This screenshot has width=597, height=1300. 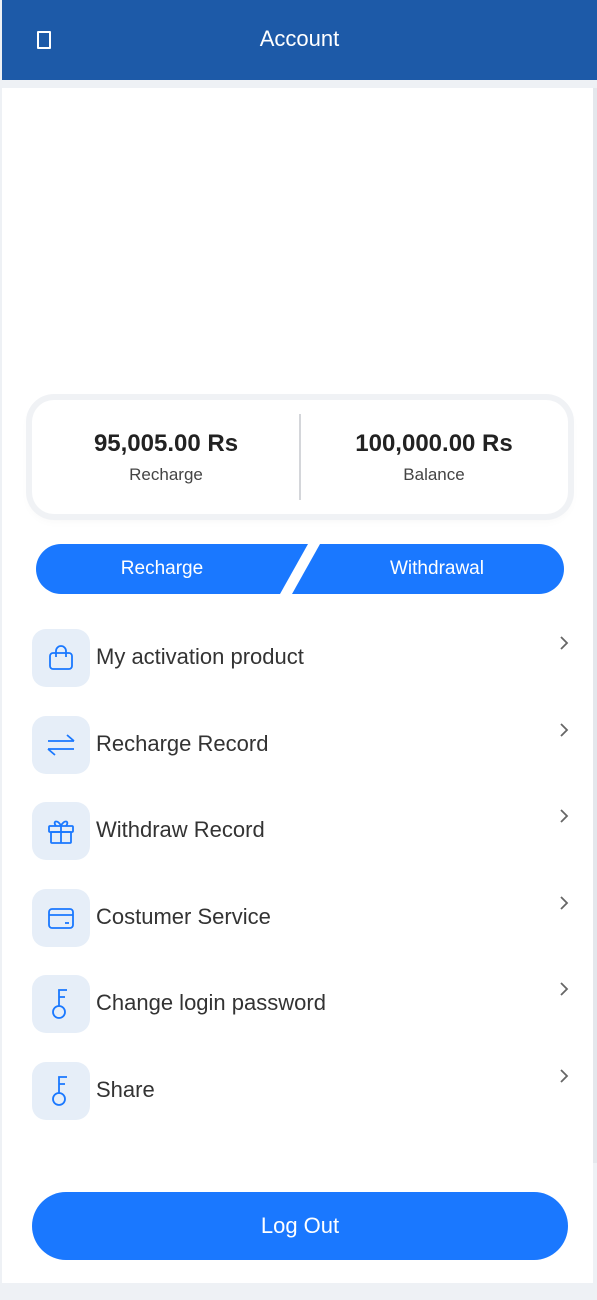 I want to click on menu-item-customer-service: Costumer Service, so click(x=302, y=918).